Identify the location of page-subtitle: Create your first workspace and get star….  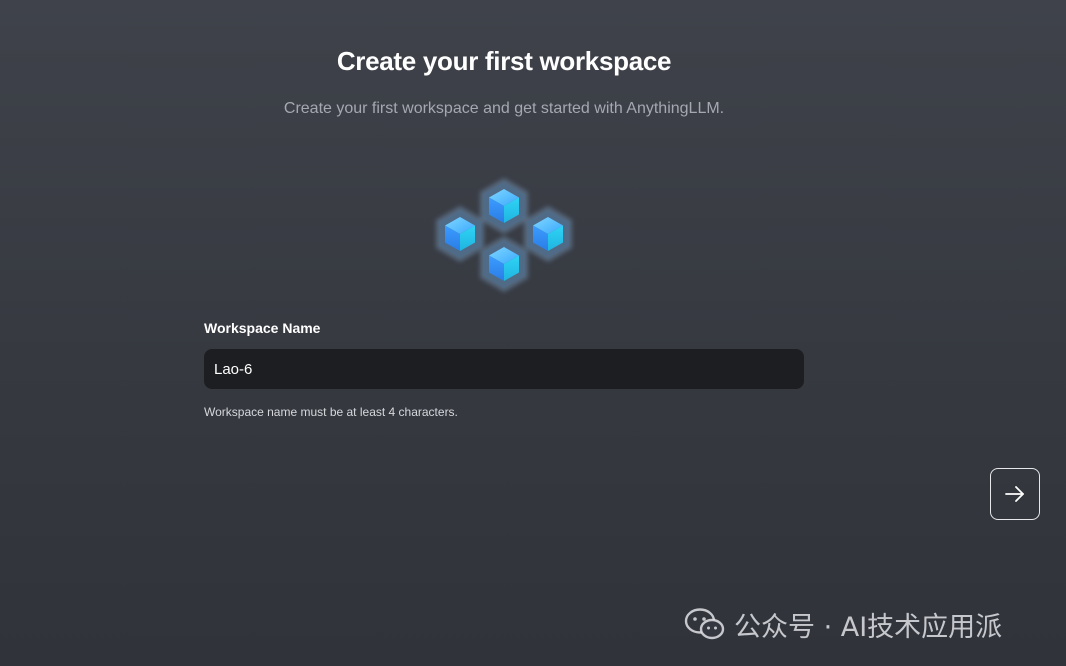
(504, 108).